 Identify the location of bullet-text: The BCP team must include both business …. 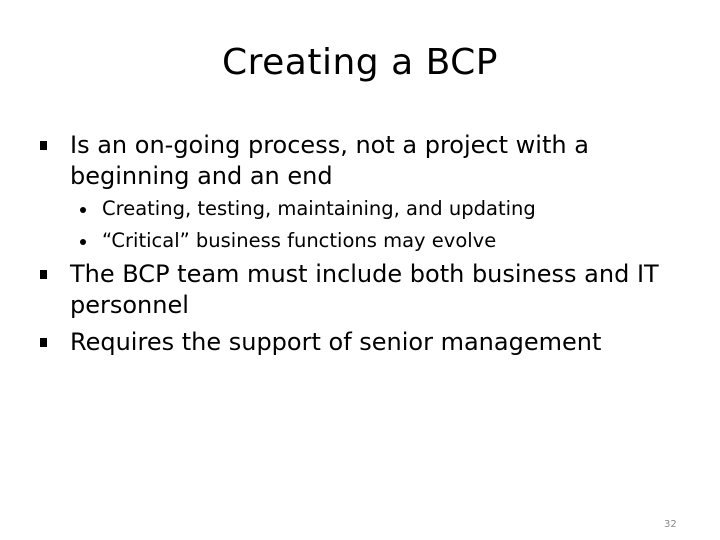
(364, 289).